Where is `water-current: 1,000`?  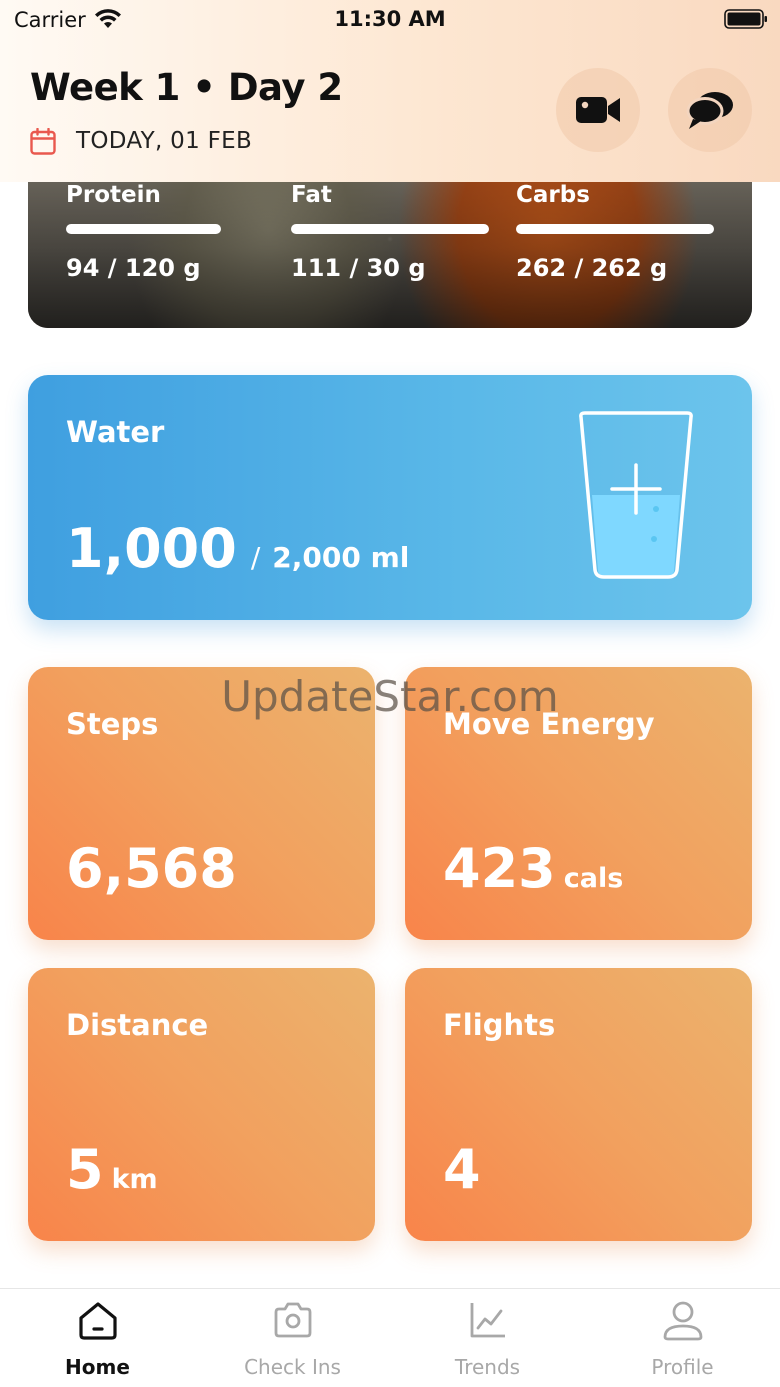 water-current: 1,000 is located at coordinates (151, 548).